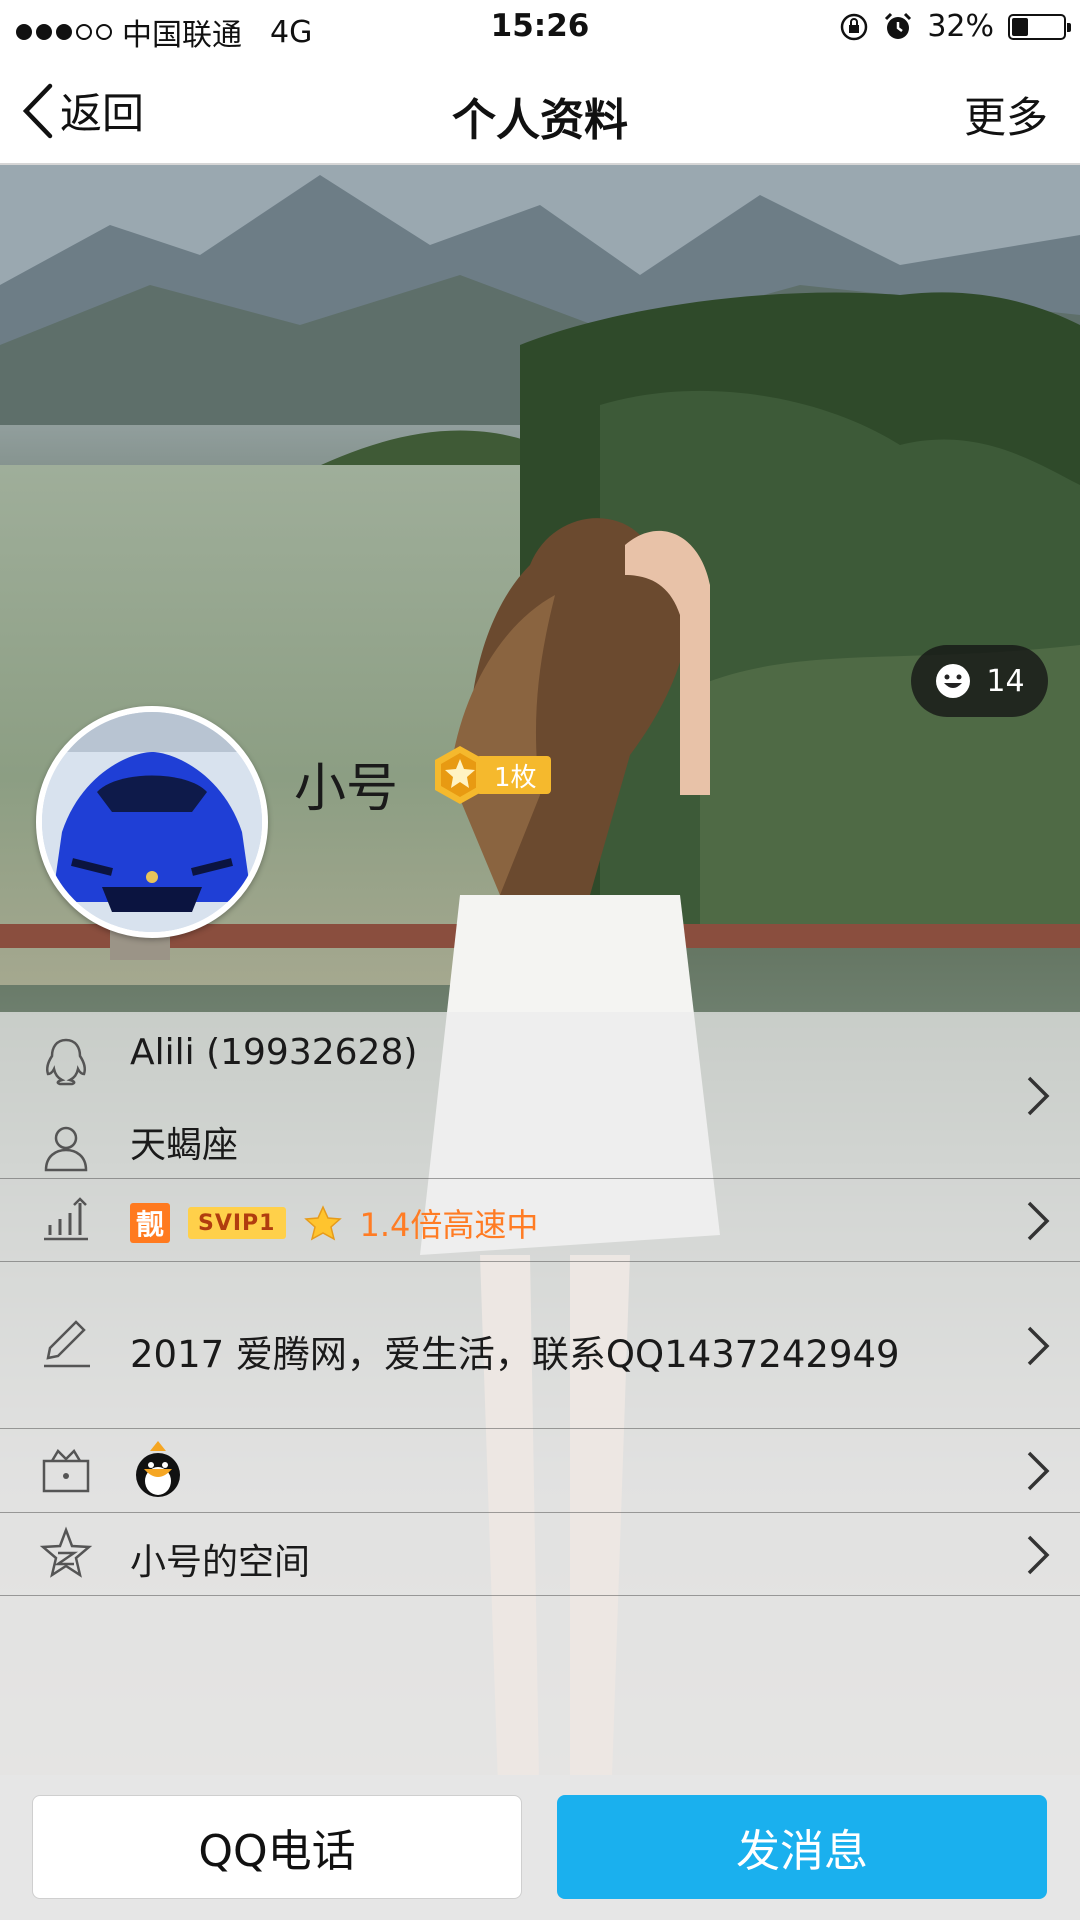  I want to click on like-counter-button: 14, so click(979, 681).